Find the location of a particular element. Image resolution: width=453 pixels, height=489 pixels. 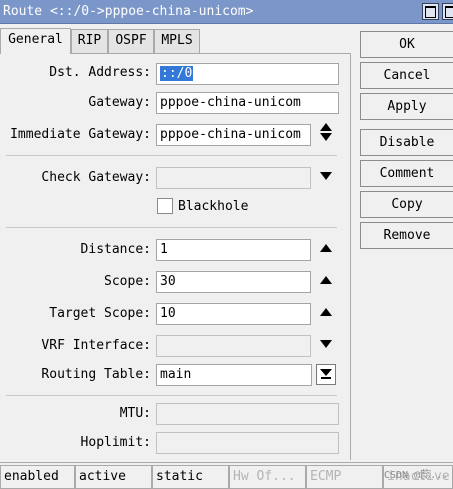

target-scope-label: Target Scope: is located at coordinates (100, 313).